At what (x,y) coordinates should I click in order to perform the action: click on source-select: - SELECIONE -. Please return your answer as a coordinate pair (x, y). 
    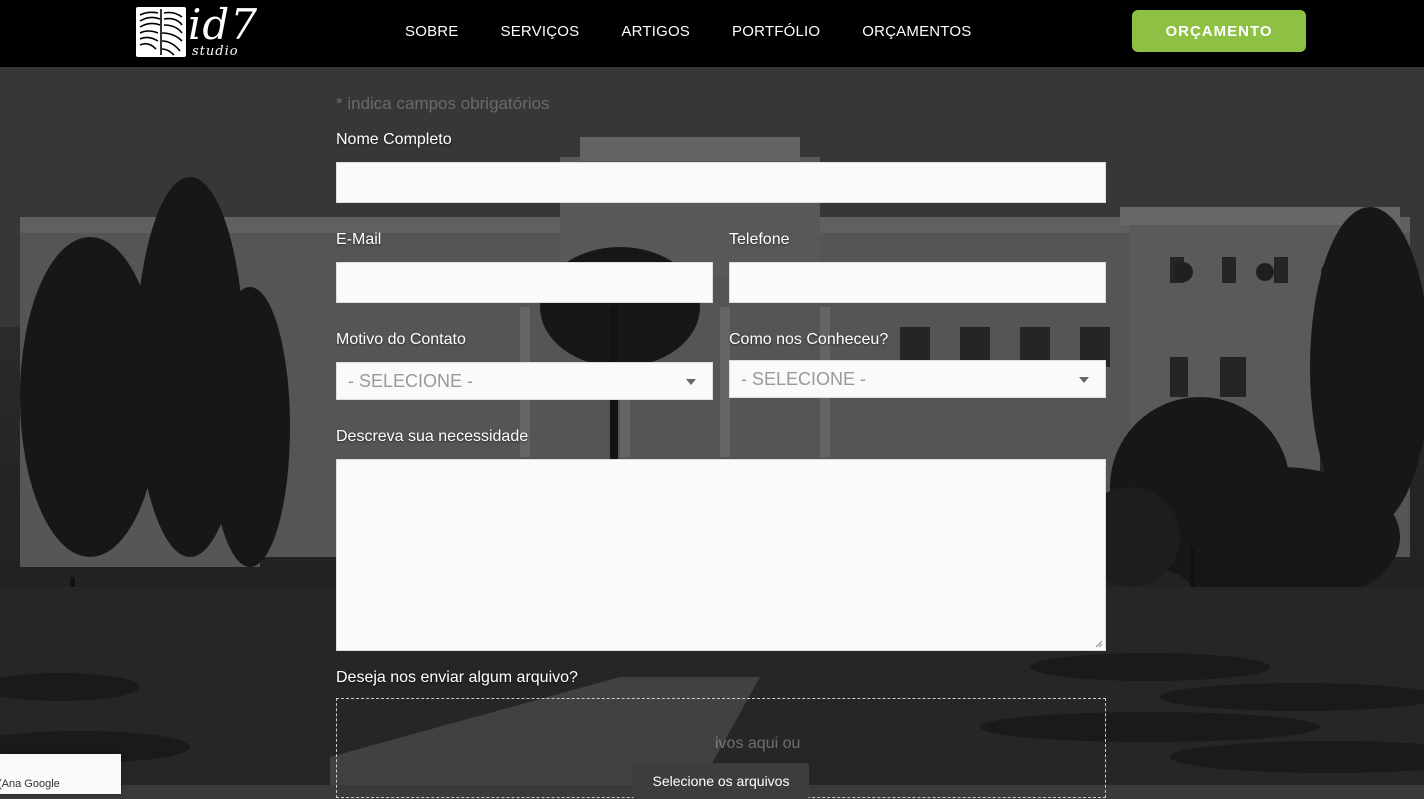
    Looking at the image, I should click on (917, 379).